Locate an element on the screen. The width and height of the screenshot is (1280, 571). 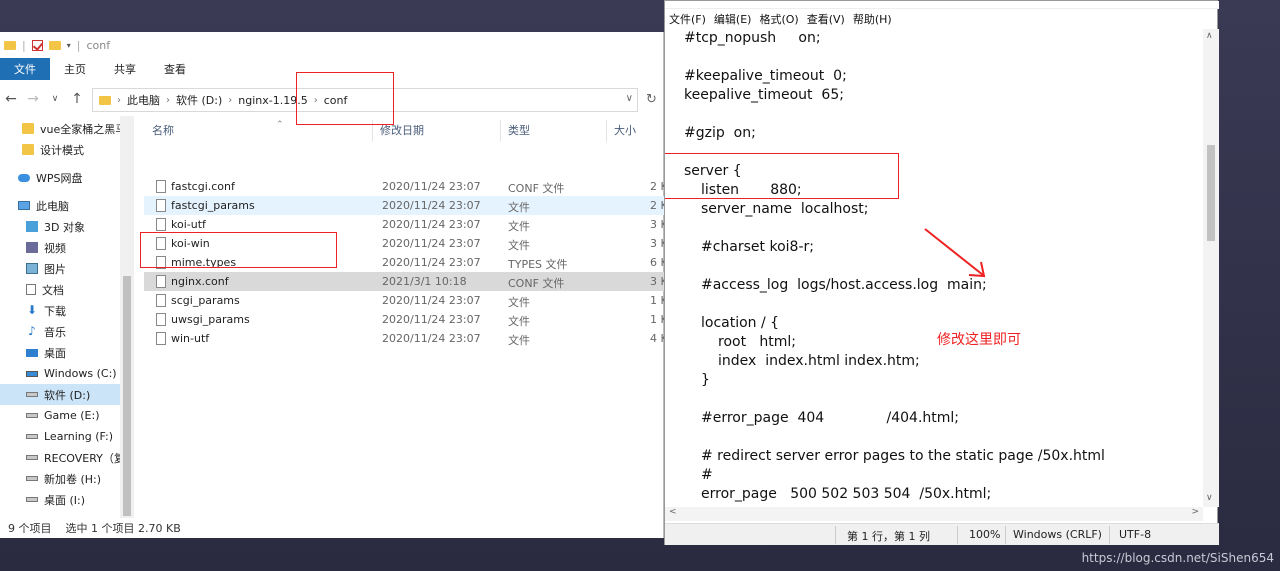
code-line: #error_page 404 /404.html; is located at coordinates (830, 418).